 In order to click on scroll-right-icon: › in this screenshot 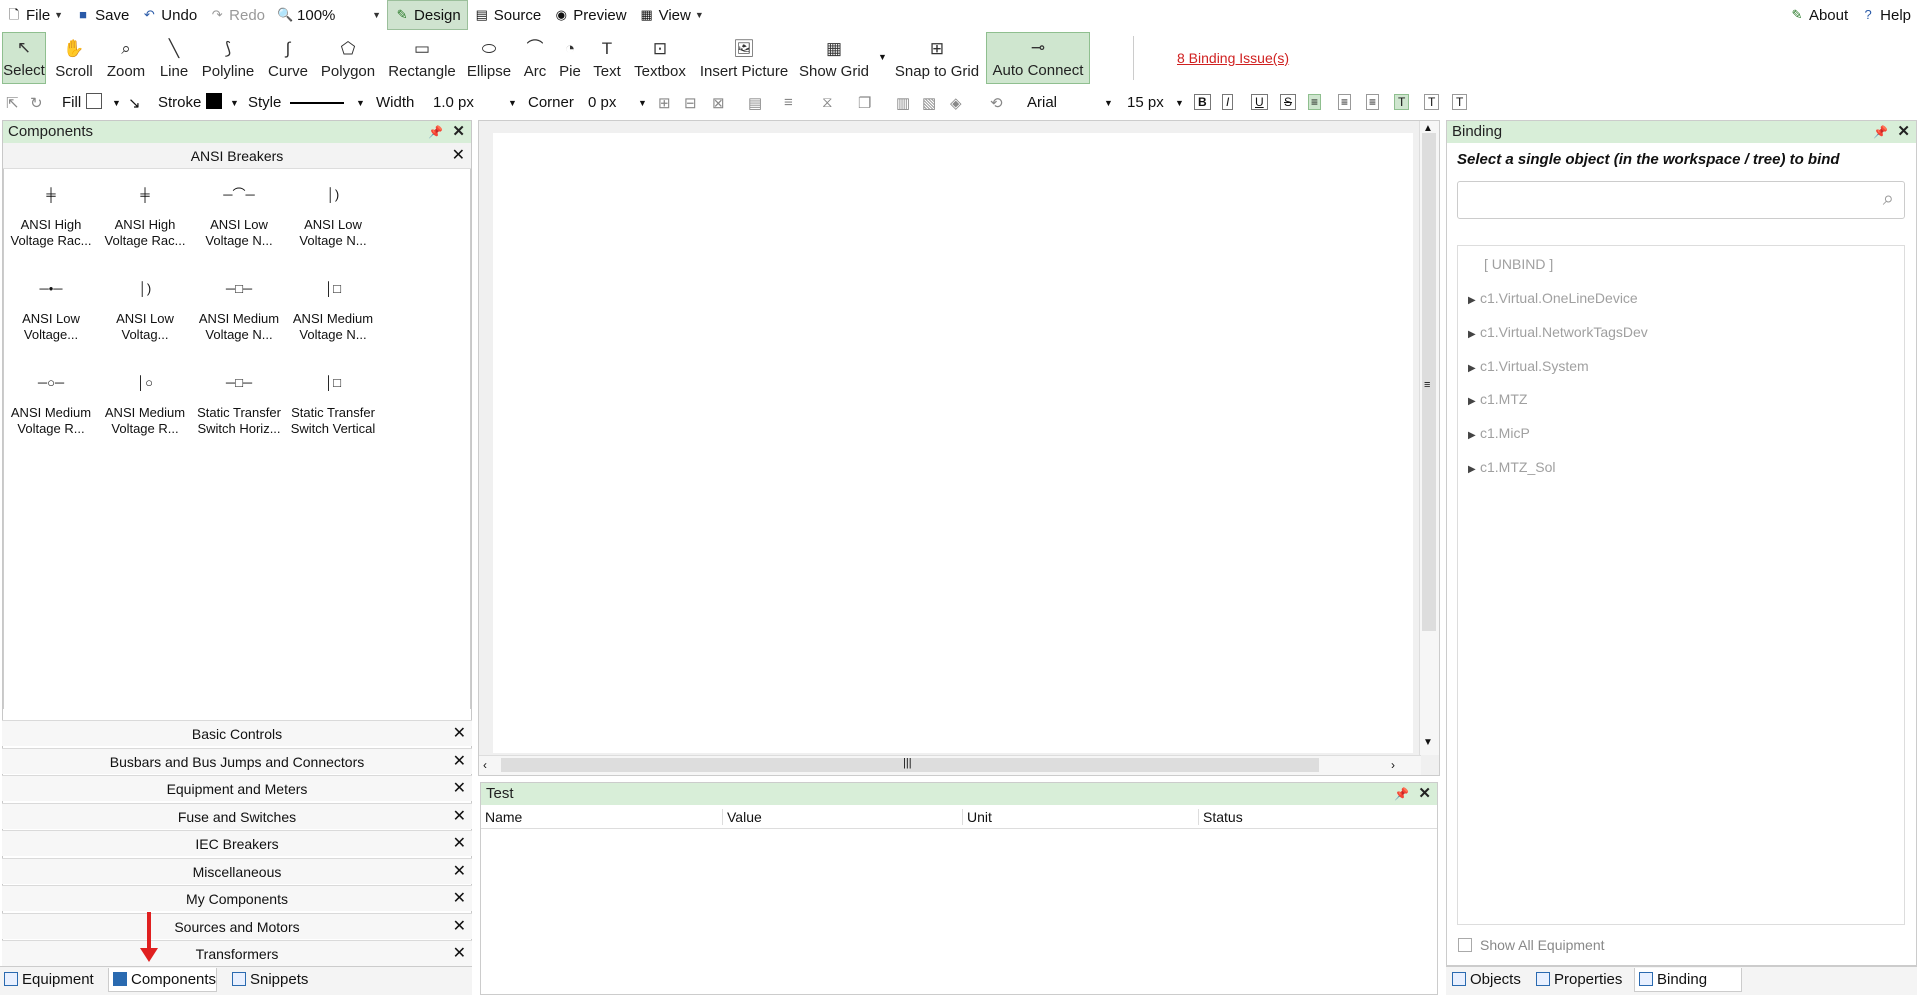, I will do `click(1393, 765)`.